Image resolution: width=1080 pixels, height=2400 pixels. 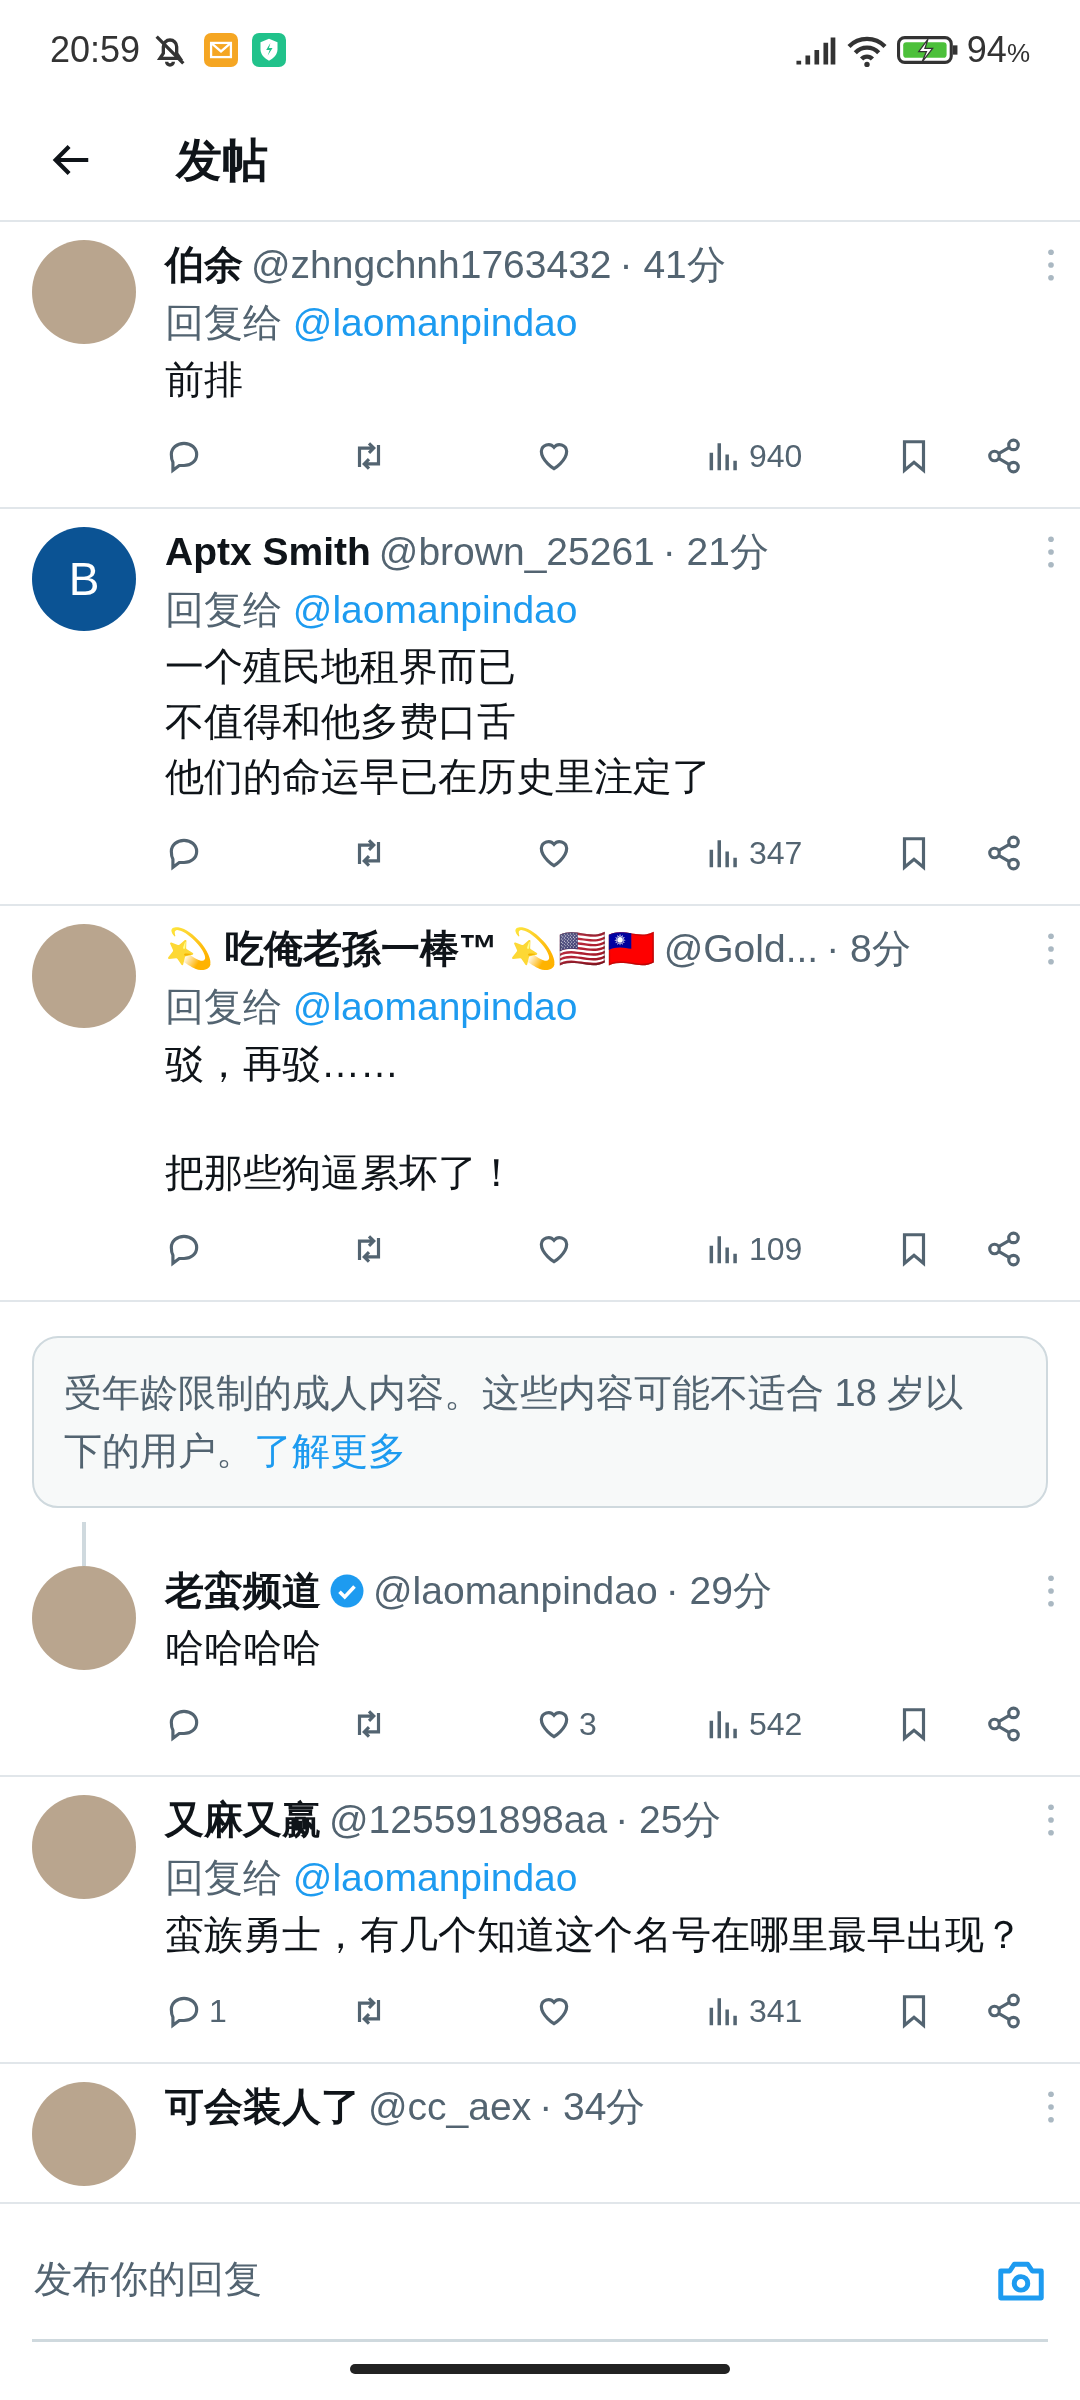 What do you see at coordinates (927, 50) in the screenshot?
I see `battery-charging-icon` at bounding box center [927, 50].